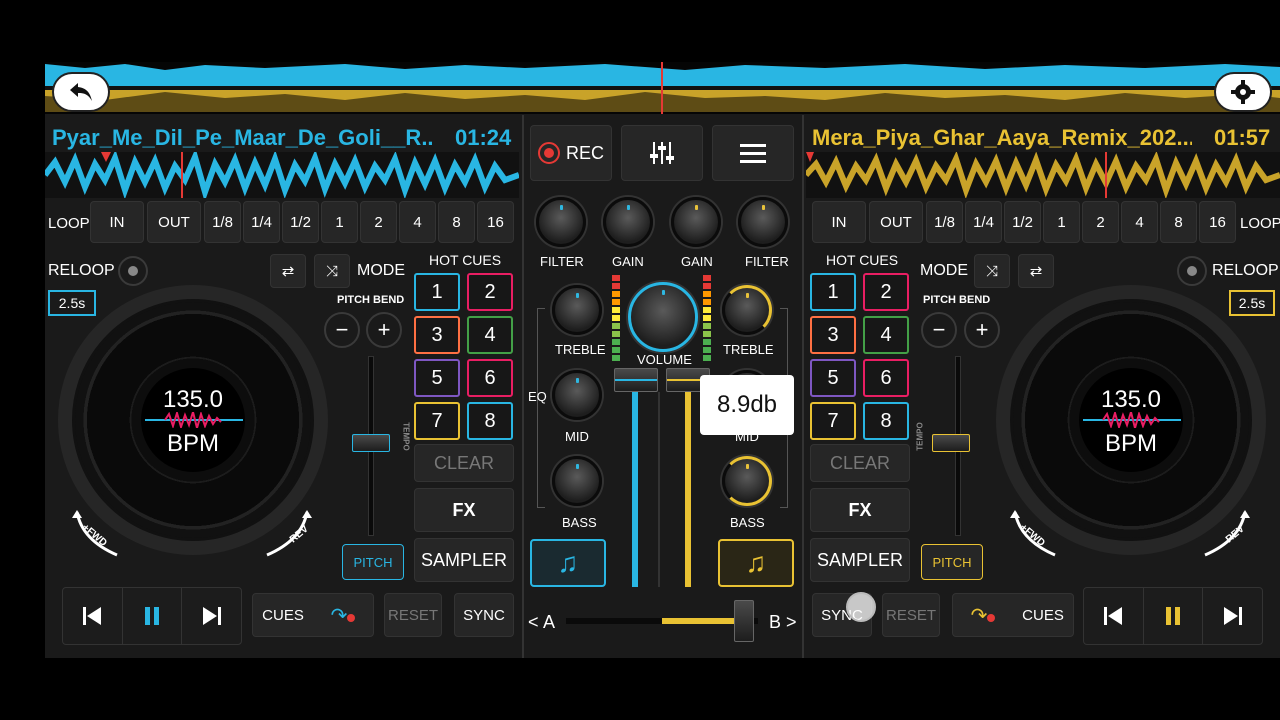  I want to click on master-volume-knob, so click(663, 317).